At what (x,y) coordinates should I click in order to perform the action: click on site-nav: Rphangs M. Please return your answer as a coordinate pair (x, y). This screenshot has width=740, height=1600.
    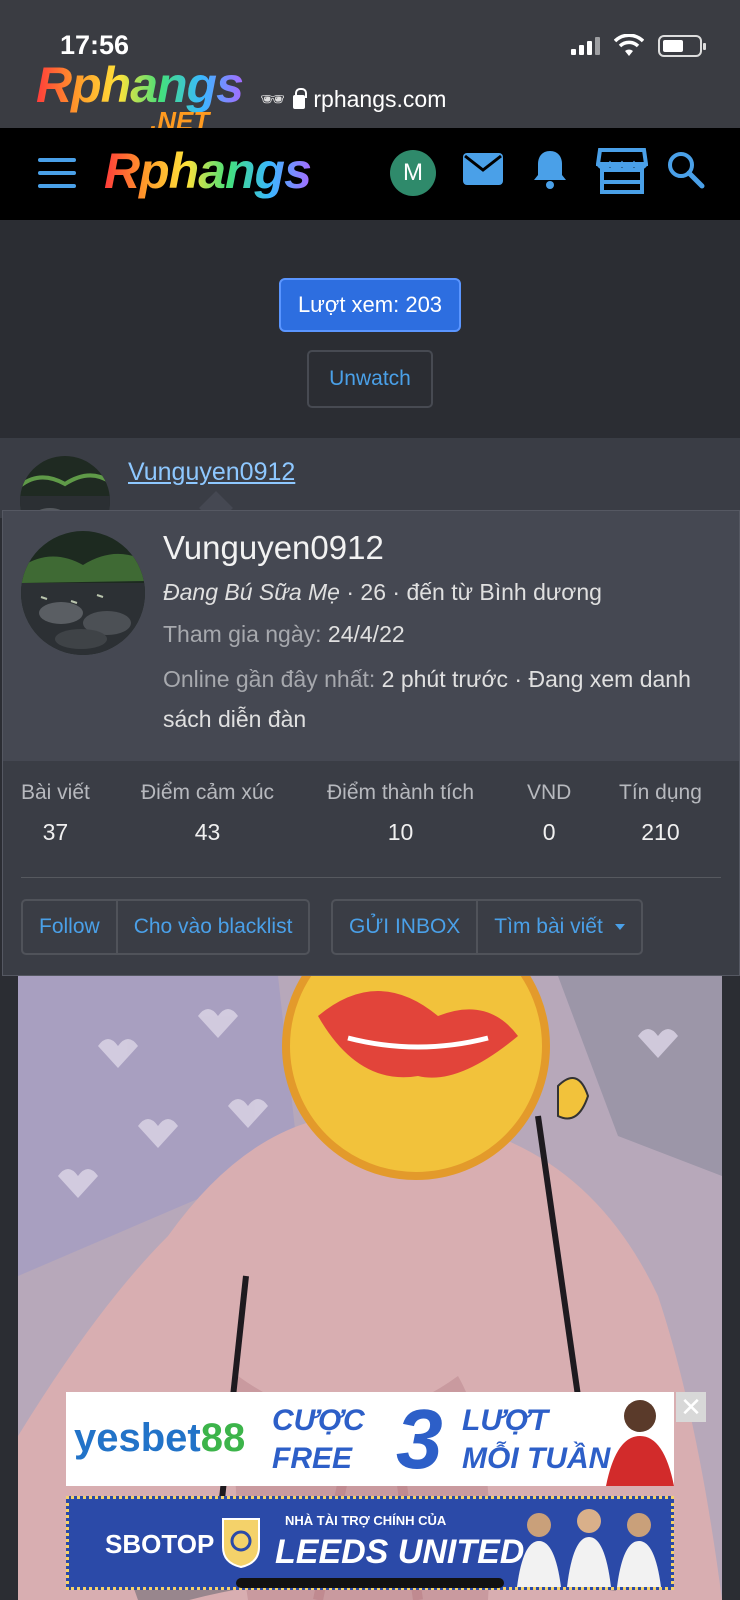
    Looking at the image, I should click on (370, 174).